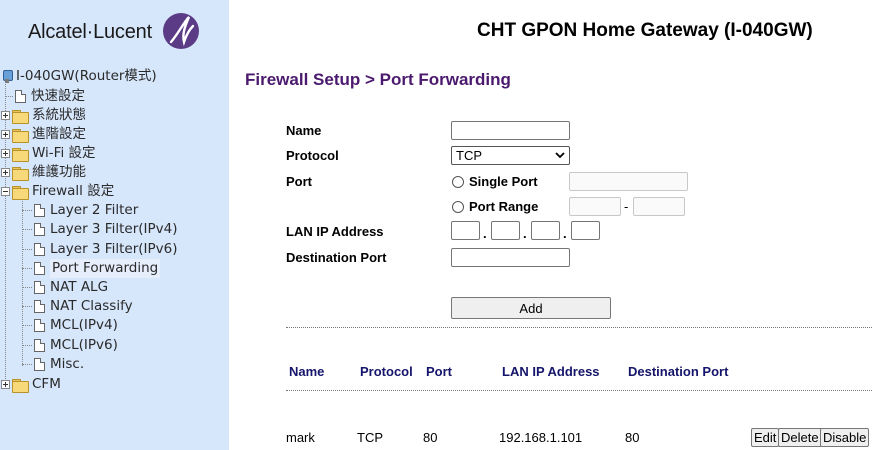  Describe the element at coordinates (43, 134) in the screenshot. I see `sidebar-item-advanced-settings: 進階設定` at that location.